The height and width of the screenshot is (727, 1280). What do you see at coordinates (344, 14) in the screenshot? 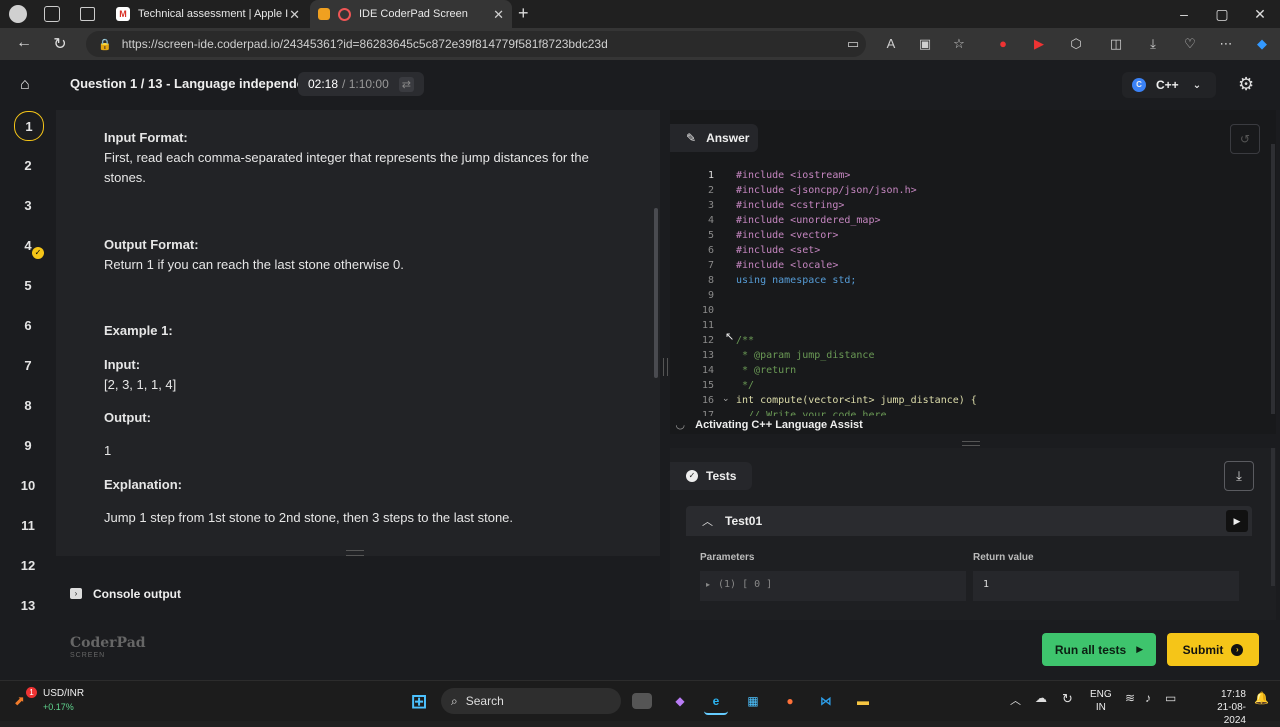
I see `coderpad-icon` at bounding box center [344, 14].